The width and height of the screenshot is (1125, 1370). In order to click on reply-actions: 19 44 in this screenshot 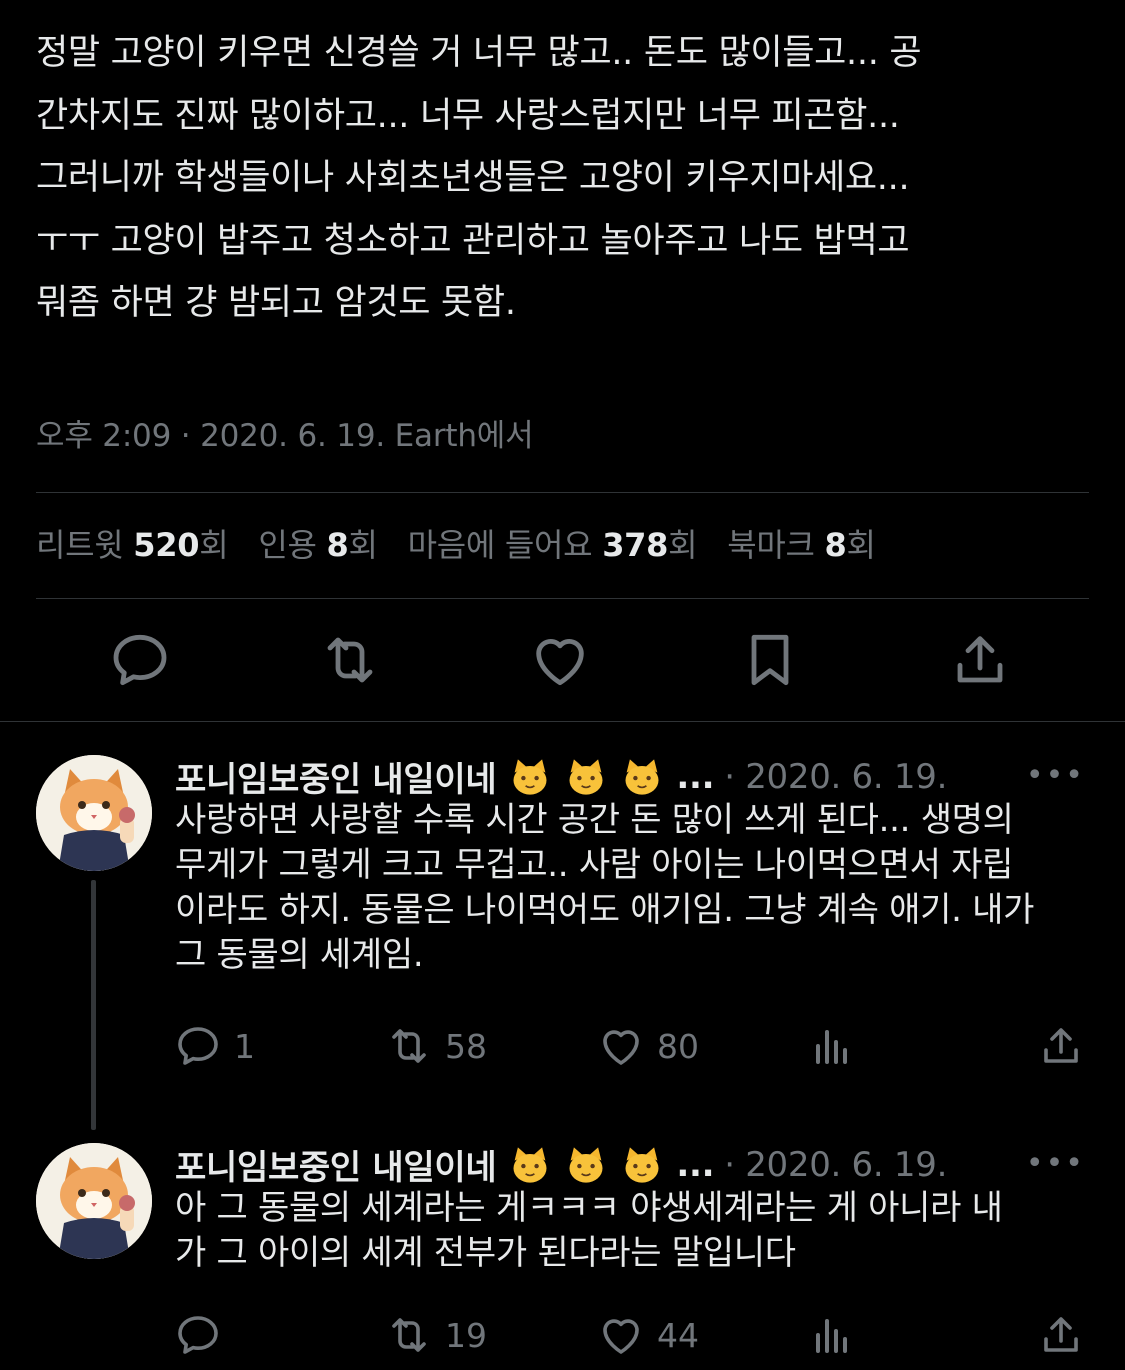, I will do `click(562, 1336)`.